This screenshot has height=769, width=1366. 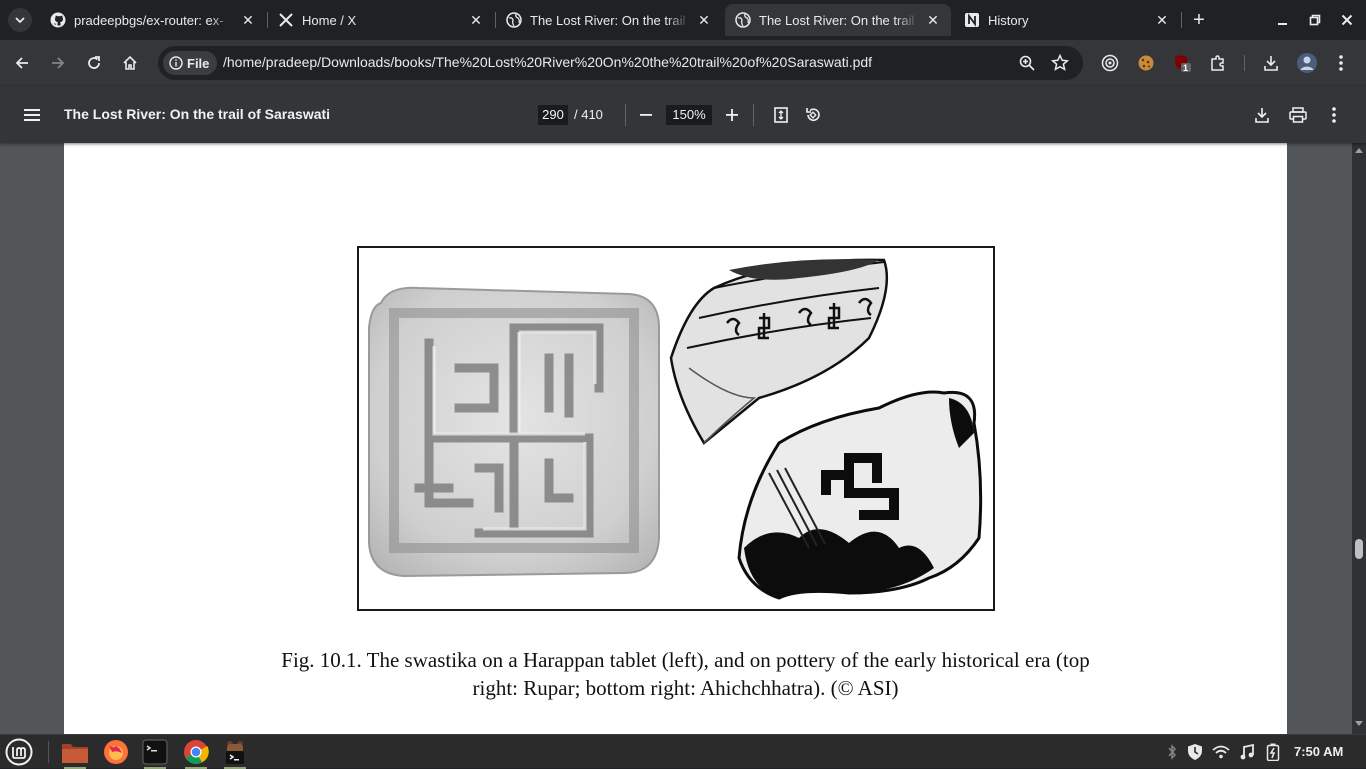 I want to click on scroll-down-arrow-icon, so click(x=1359, y=723).